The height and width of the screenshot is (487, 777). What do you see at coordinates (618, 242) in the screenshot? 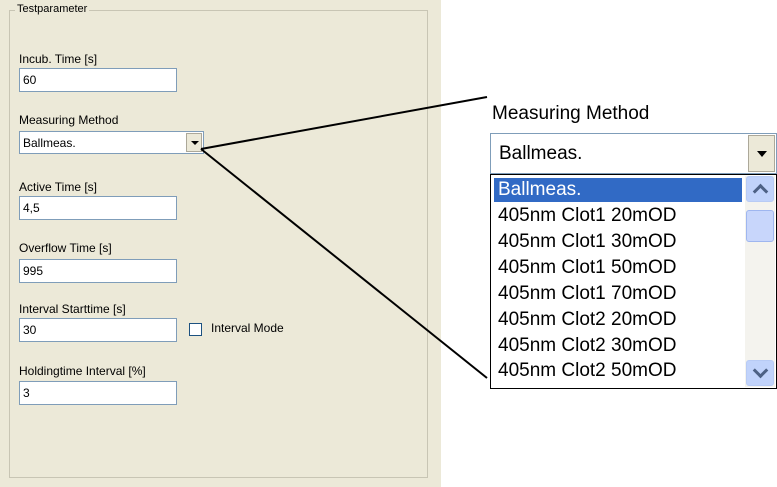
I see `dropdown-option: 405nm Clot1 30mOD` at bounding box center [618, 242].